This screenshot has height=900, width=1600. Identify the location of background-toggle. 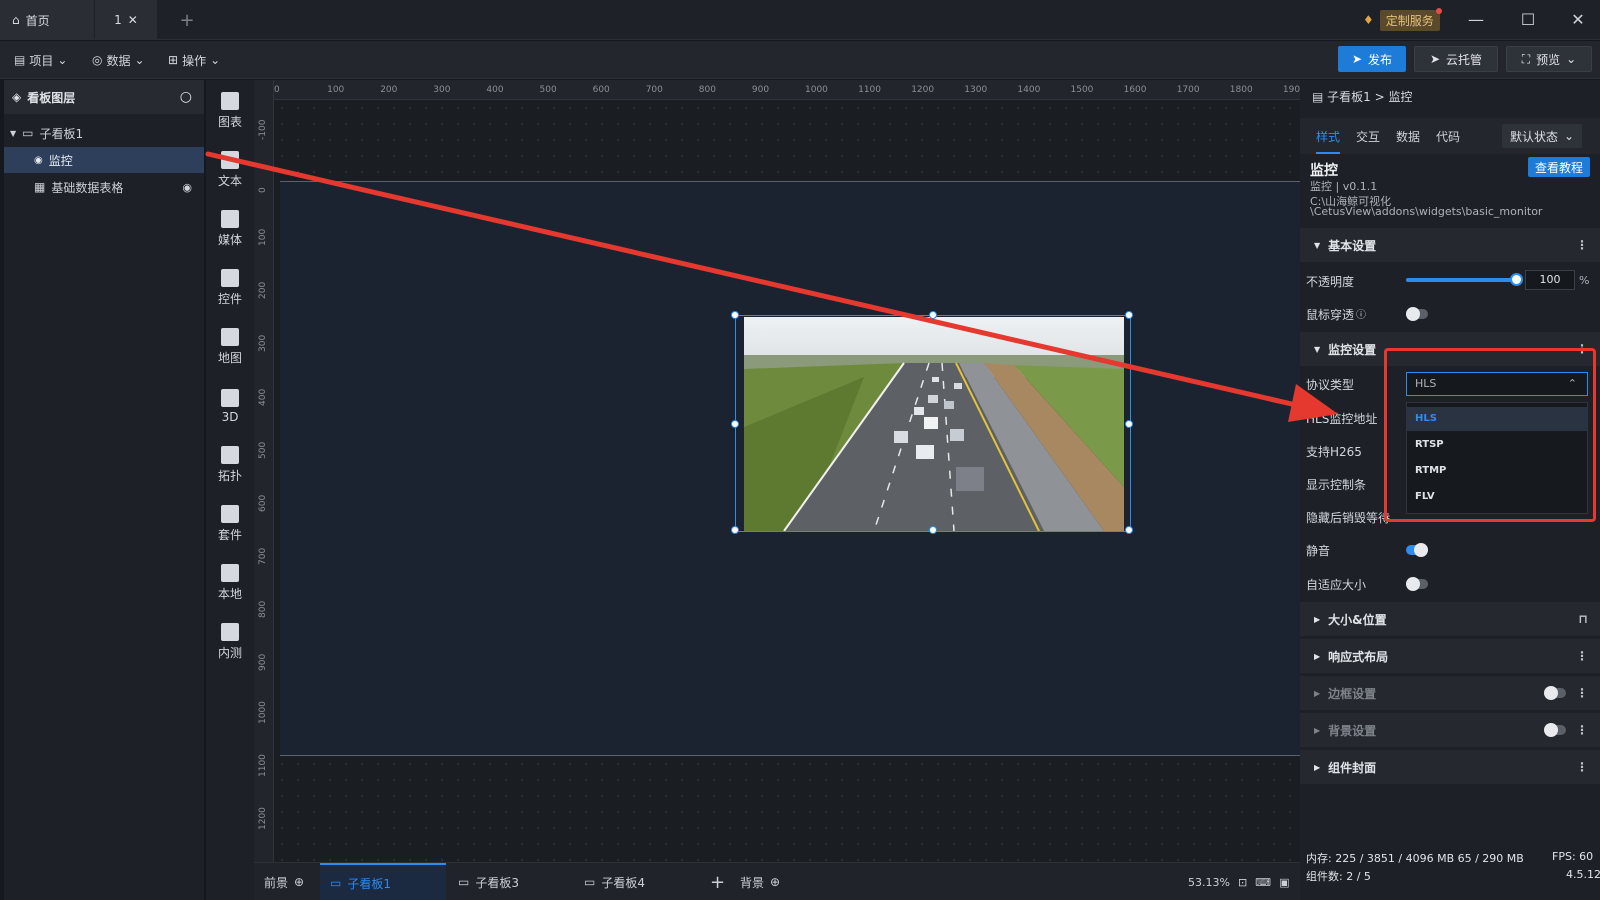
(1555, 730).